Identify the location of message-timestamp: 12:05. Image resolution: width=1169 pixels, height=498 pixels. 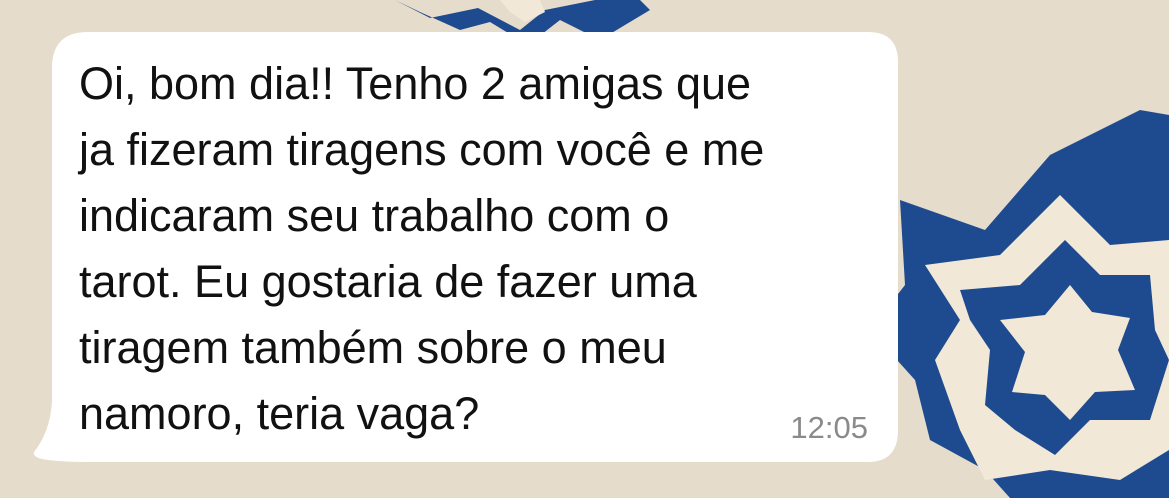
(829, 427).